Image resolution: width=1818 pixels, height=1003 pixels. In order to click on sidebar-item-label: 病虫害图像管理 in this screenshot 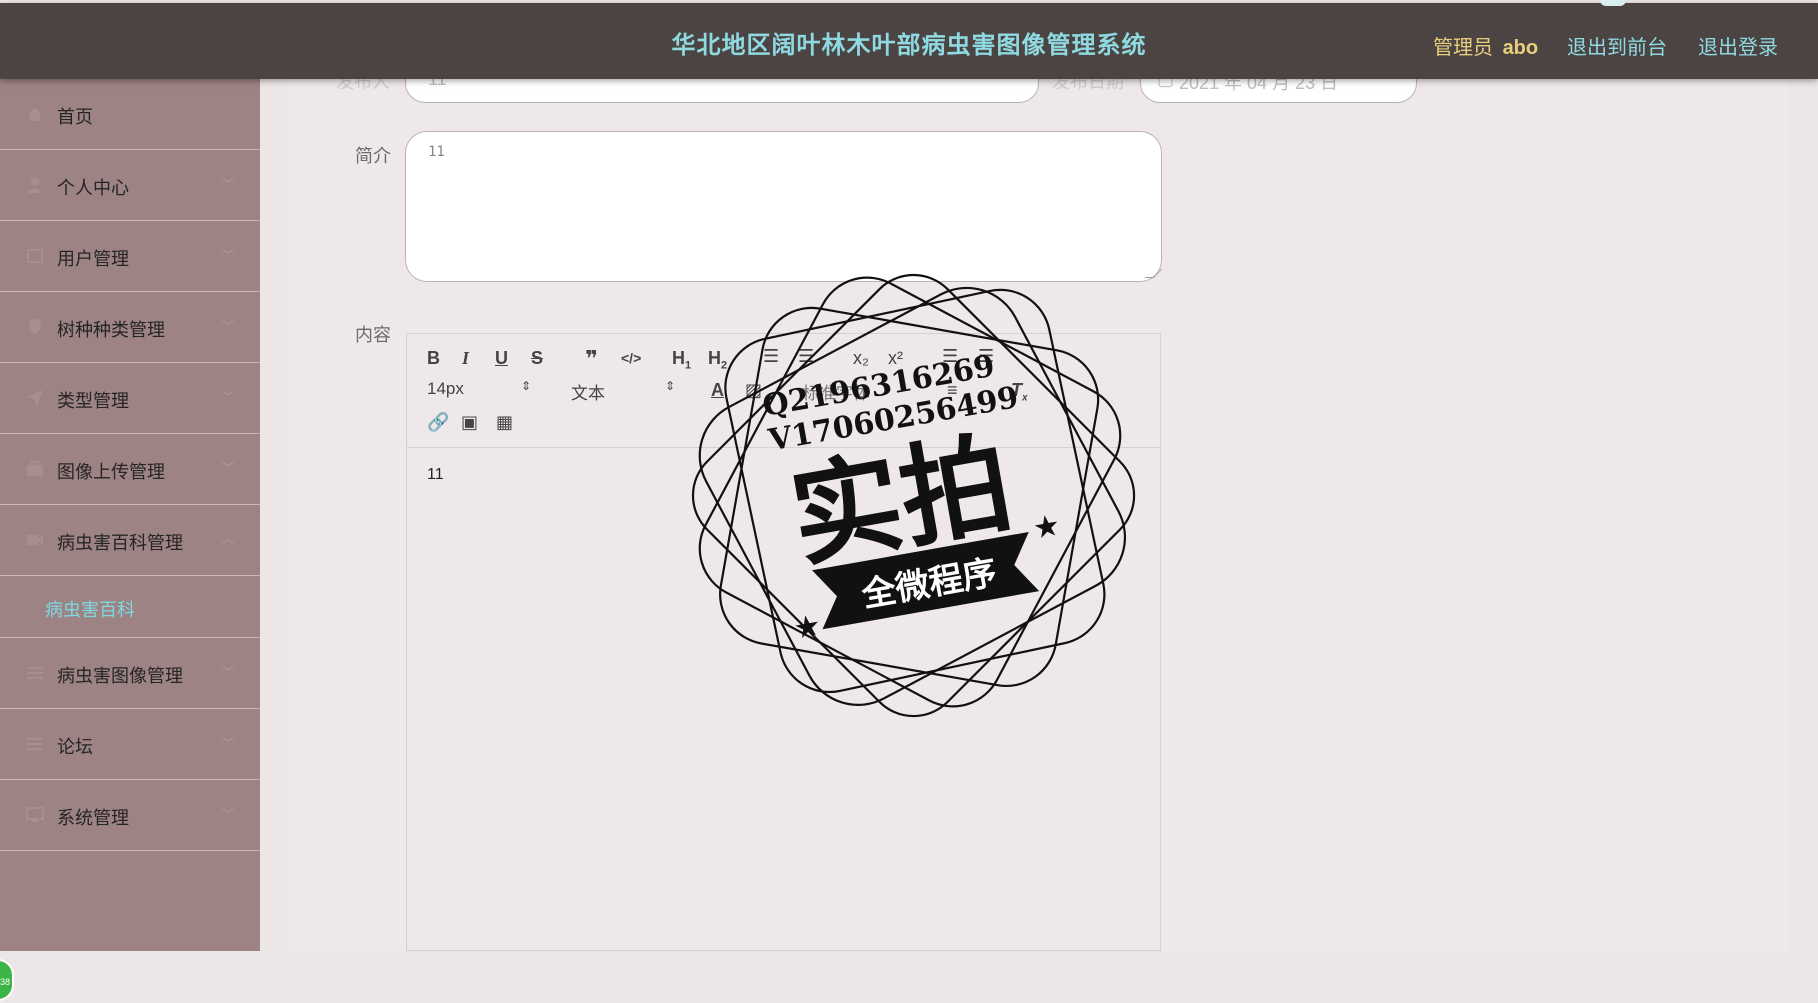, I will do `click(120, 676)`.